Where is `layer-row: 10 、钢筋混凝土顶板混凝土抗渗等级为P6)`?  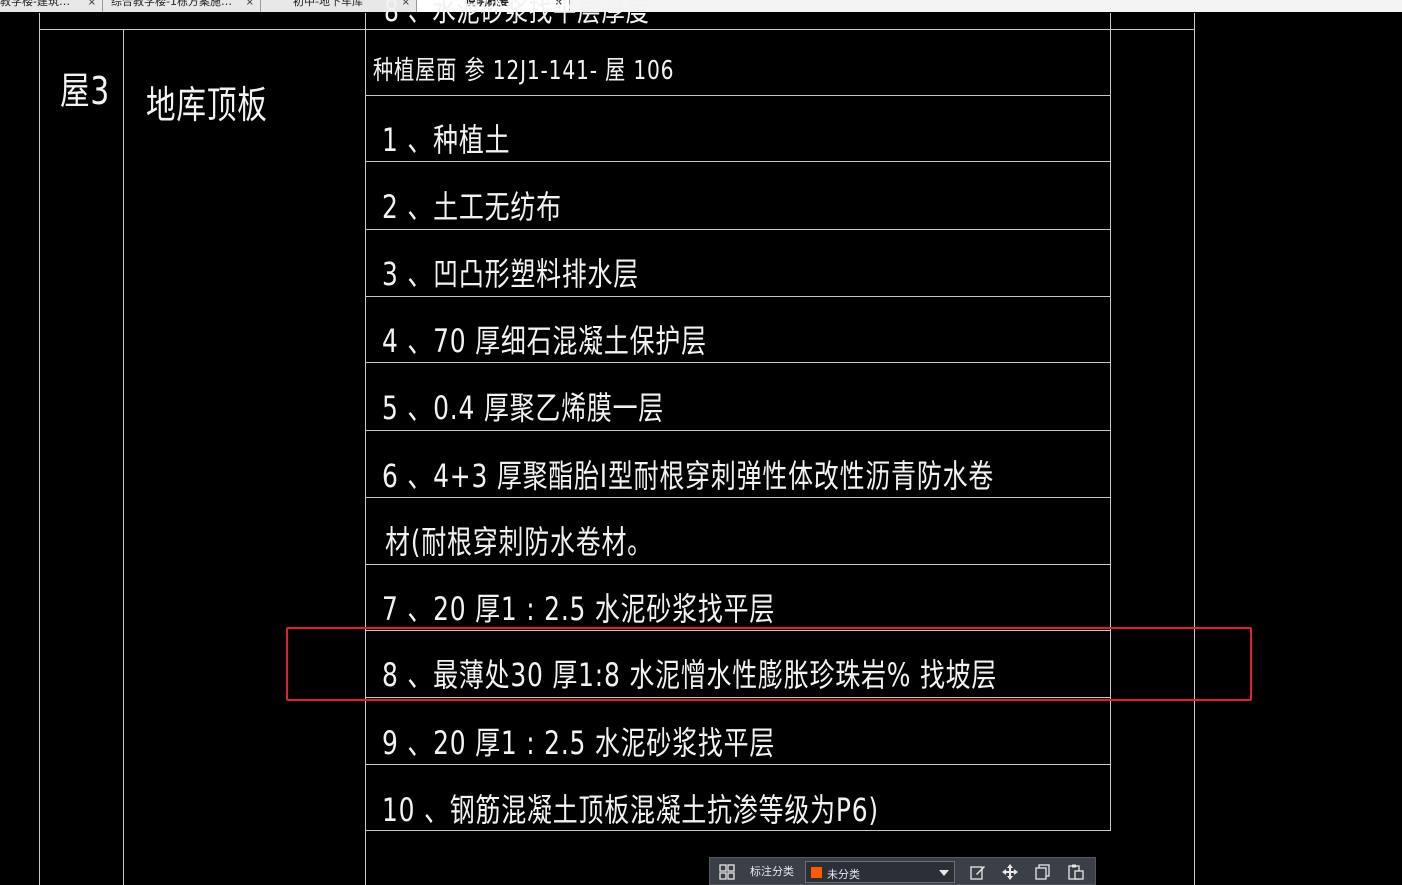 layer-row: 10 、钢筋混凝土顶板混凝土抗渗等级为P6) is located at coordinates (630, 810).